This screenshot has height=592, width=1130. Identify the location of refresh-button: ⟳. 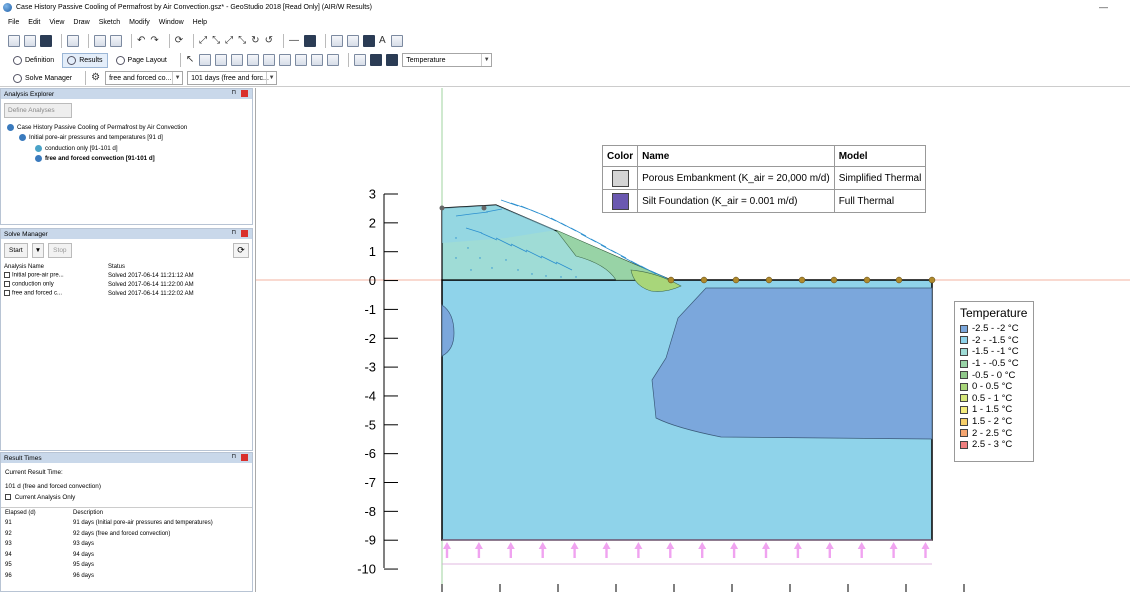
(241, 250).